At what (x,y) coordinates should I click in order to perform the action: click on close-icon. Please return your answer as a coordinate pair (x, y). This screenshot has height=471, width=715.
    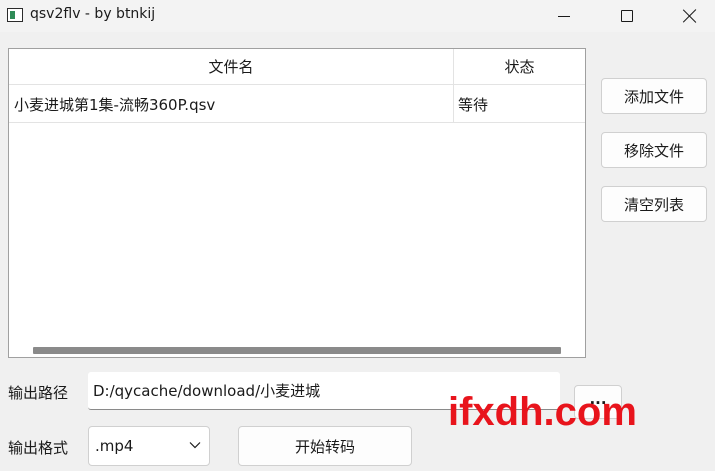
    Looking at the image, I should click on (690, 16).